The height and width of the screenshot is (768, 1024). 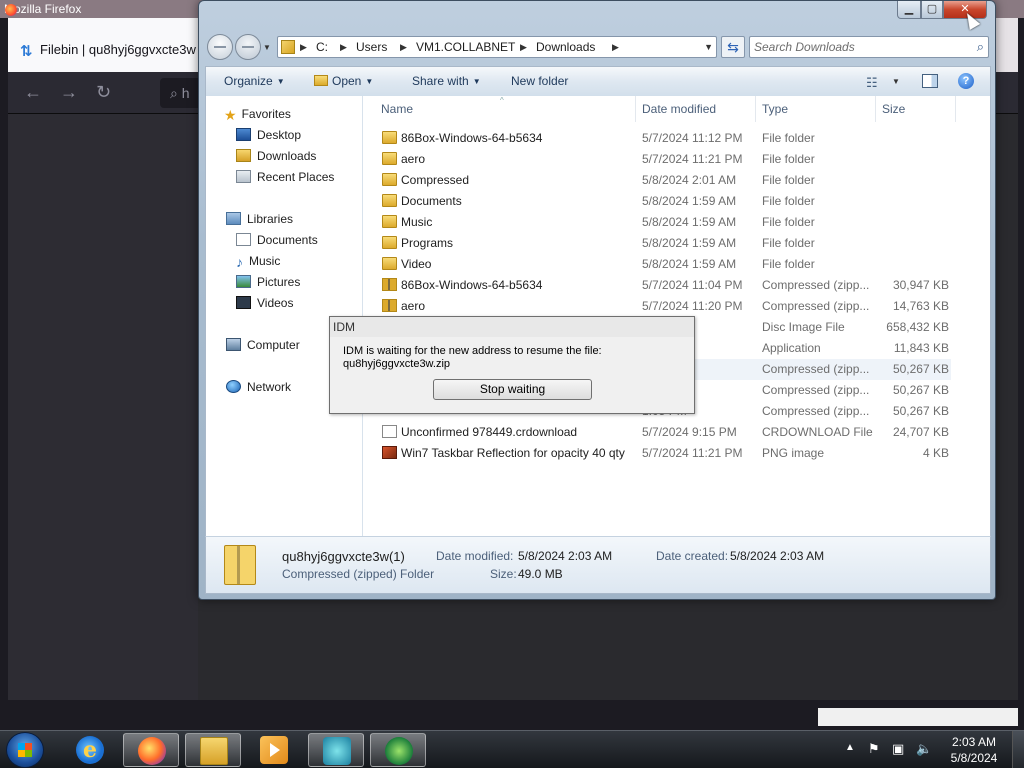 I want to click on file-row: Music 5/8/2024 1:59 AM File folder, so click(x=664, y=222).